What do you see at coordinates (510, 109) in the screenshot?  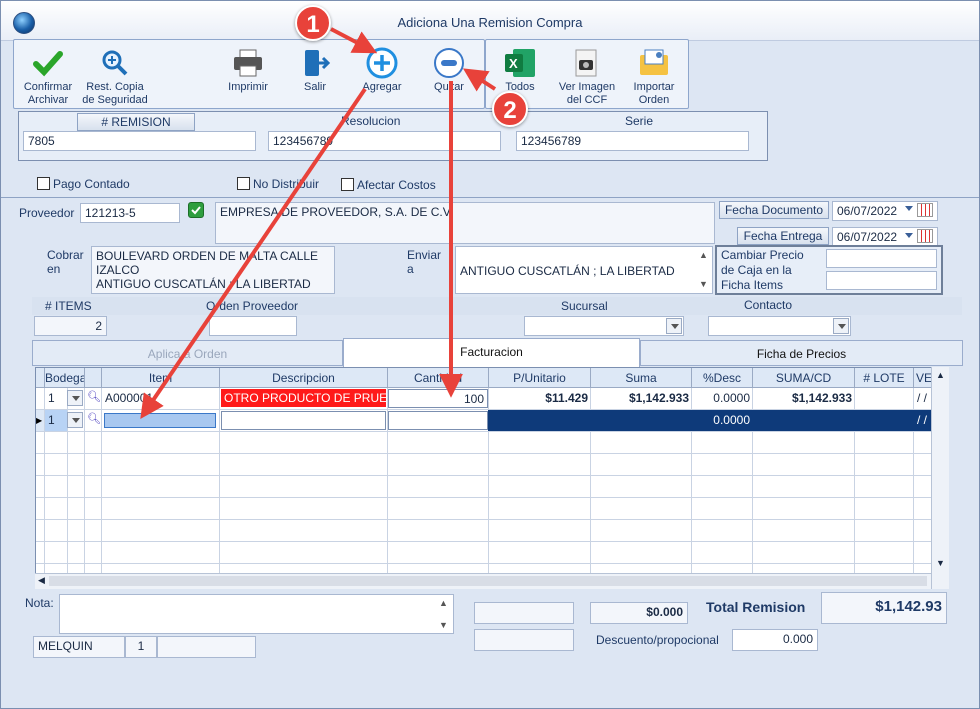 I see `annotation-marker-2: 2` at bounding box center [510, 109].